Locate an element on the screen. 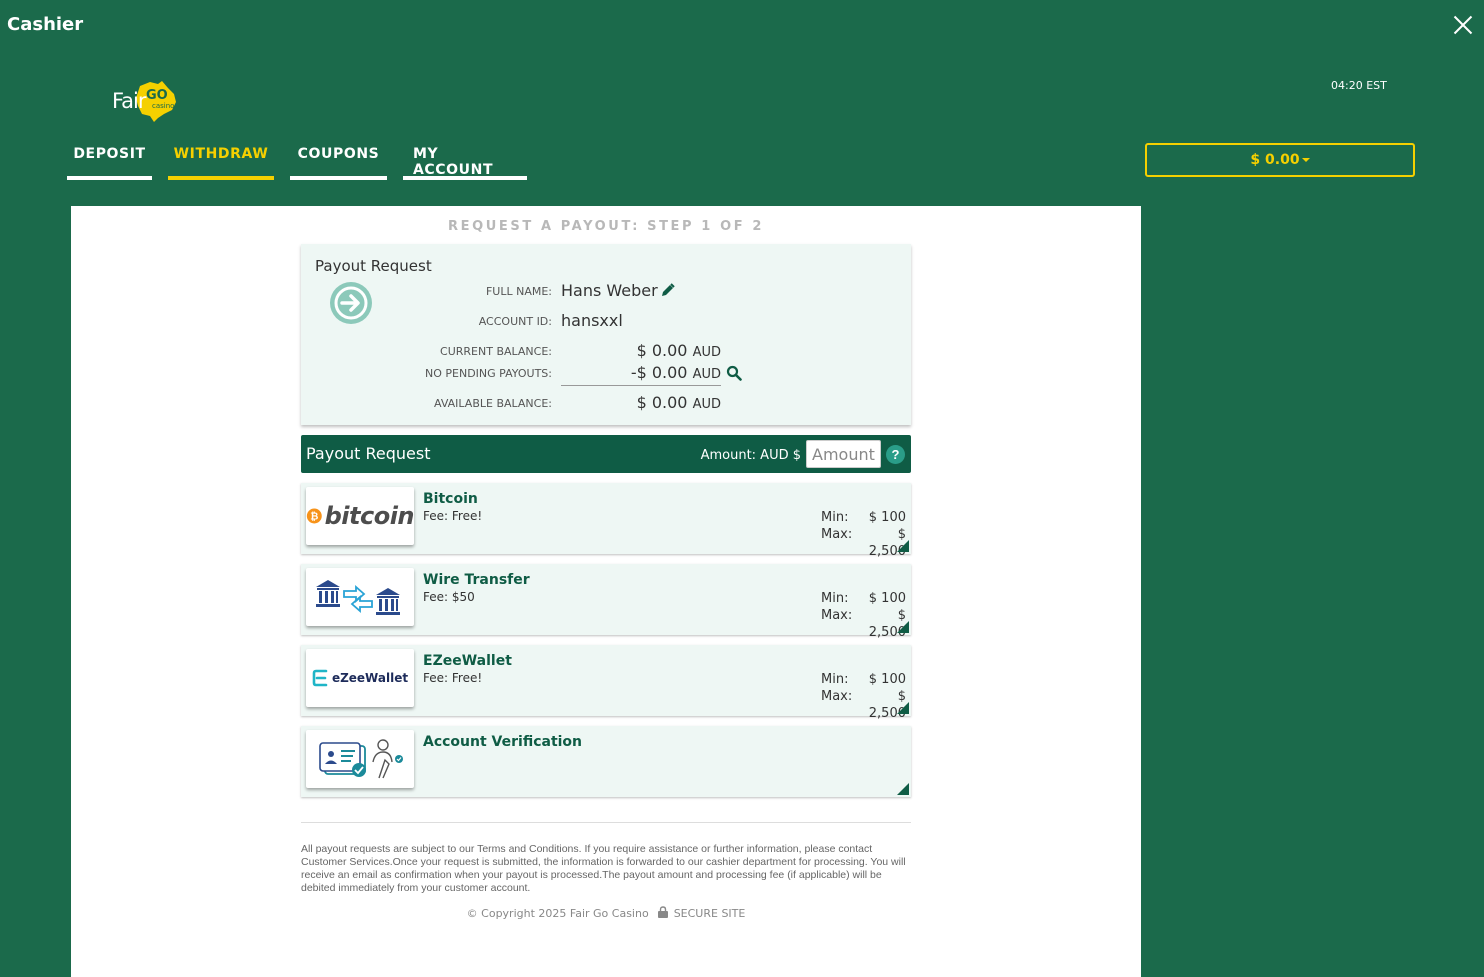 The width and height of the screenshot is (1484, 977). account-id-row: ACCOUNT ID: hansxxl is located at coordinates (606, 321).